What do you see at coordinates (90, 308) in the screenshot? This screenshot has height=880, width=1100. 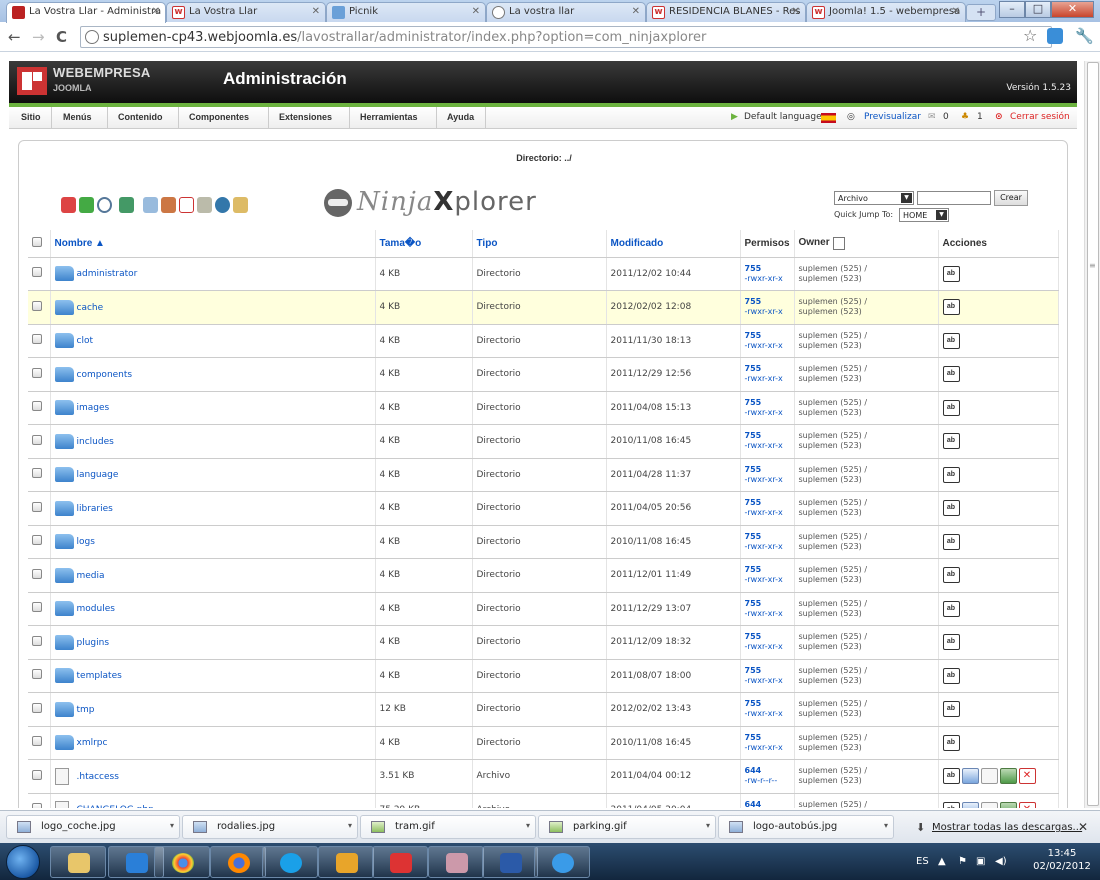 I see `file-name-link: cache` at bounding box center [90, 308].